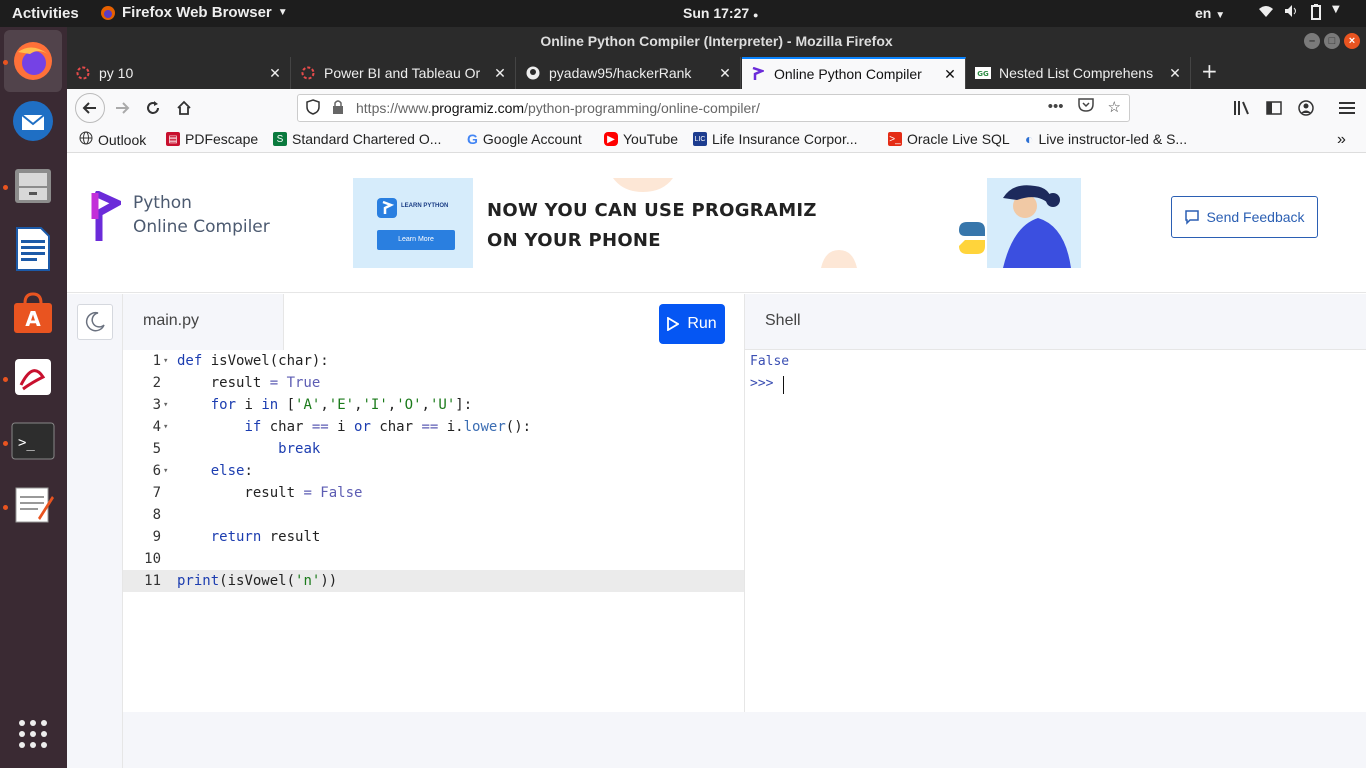 The image size is (1366, 768). Describe the element at coordinates (702, 323) in the screenshot. I see `run-label: Run` at that location.